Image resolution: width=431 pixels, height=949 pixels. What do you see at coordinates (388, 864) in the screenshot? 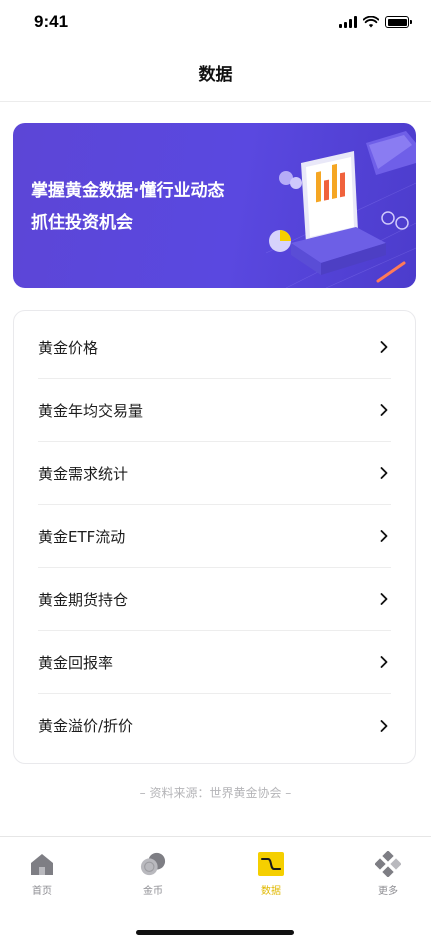
I see `more-grid-icon` at bounding box center [388, 864].